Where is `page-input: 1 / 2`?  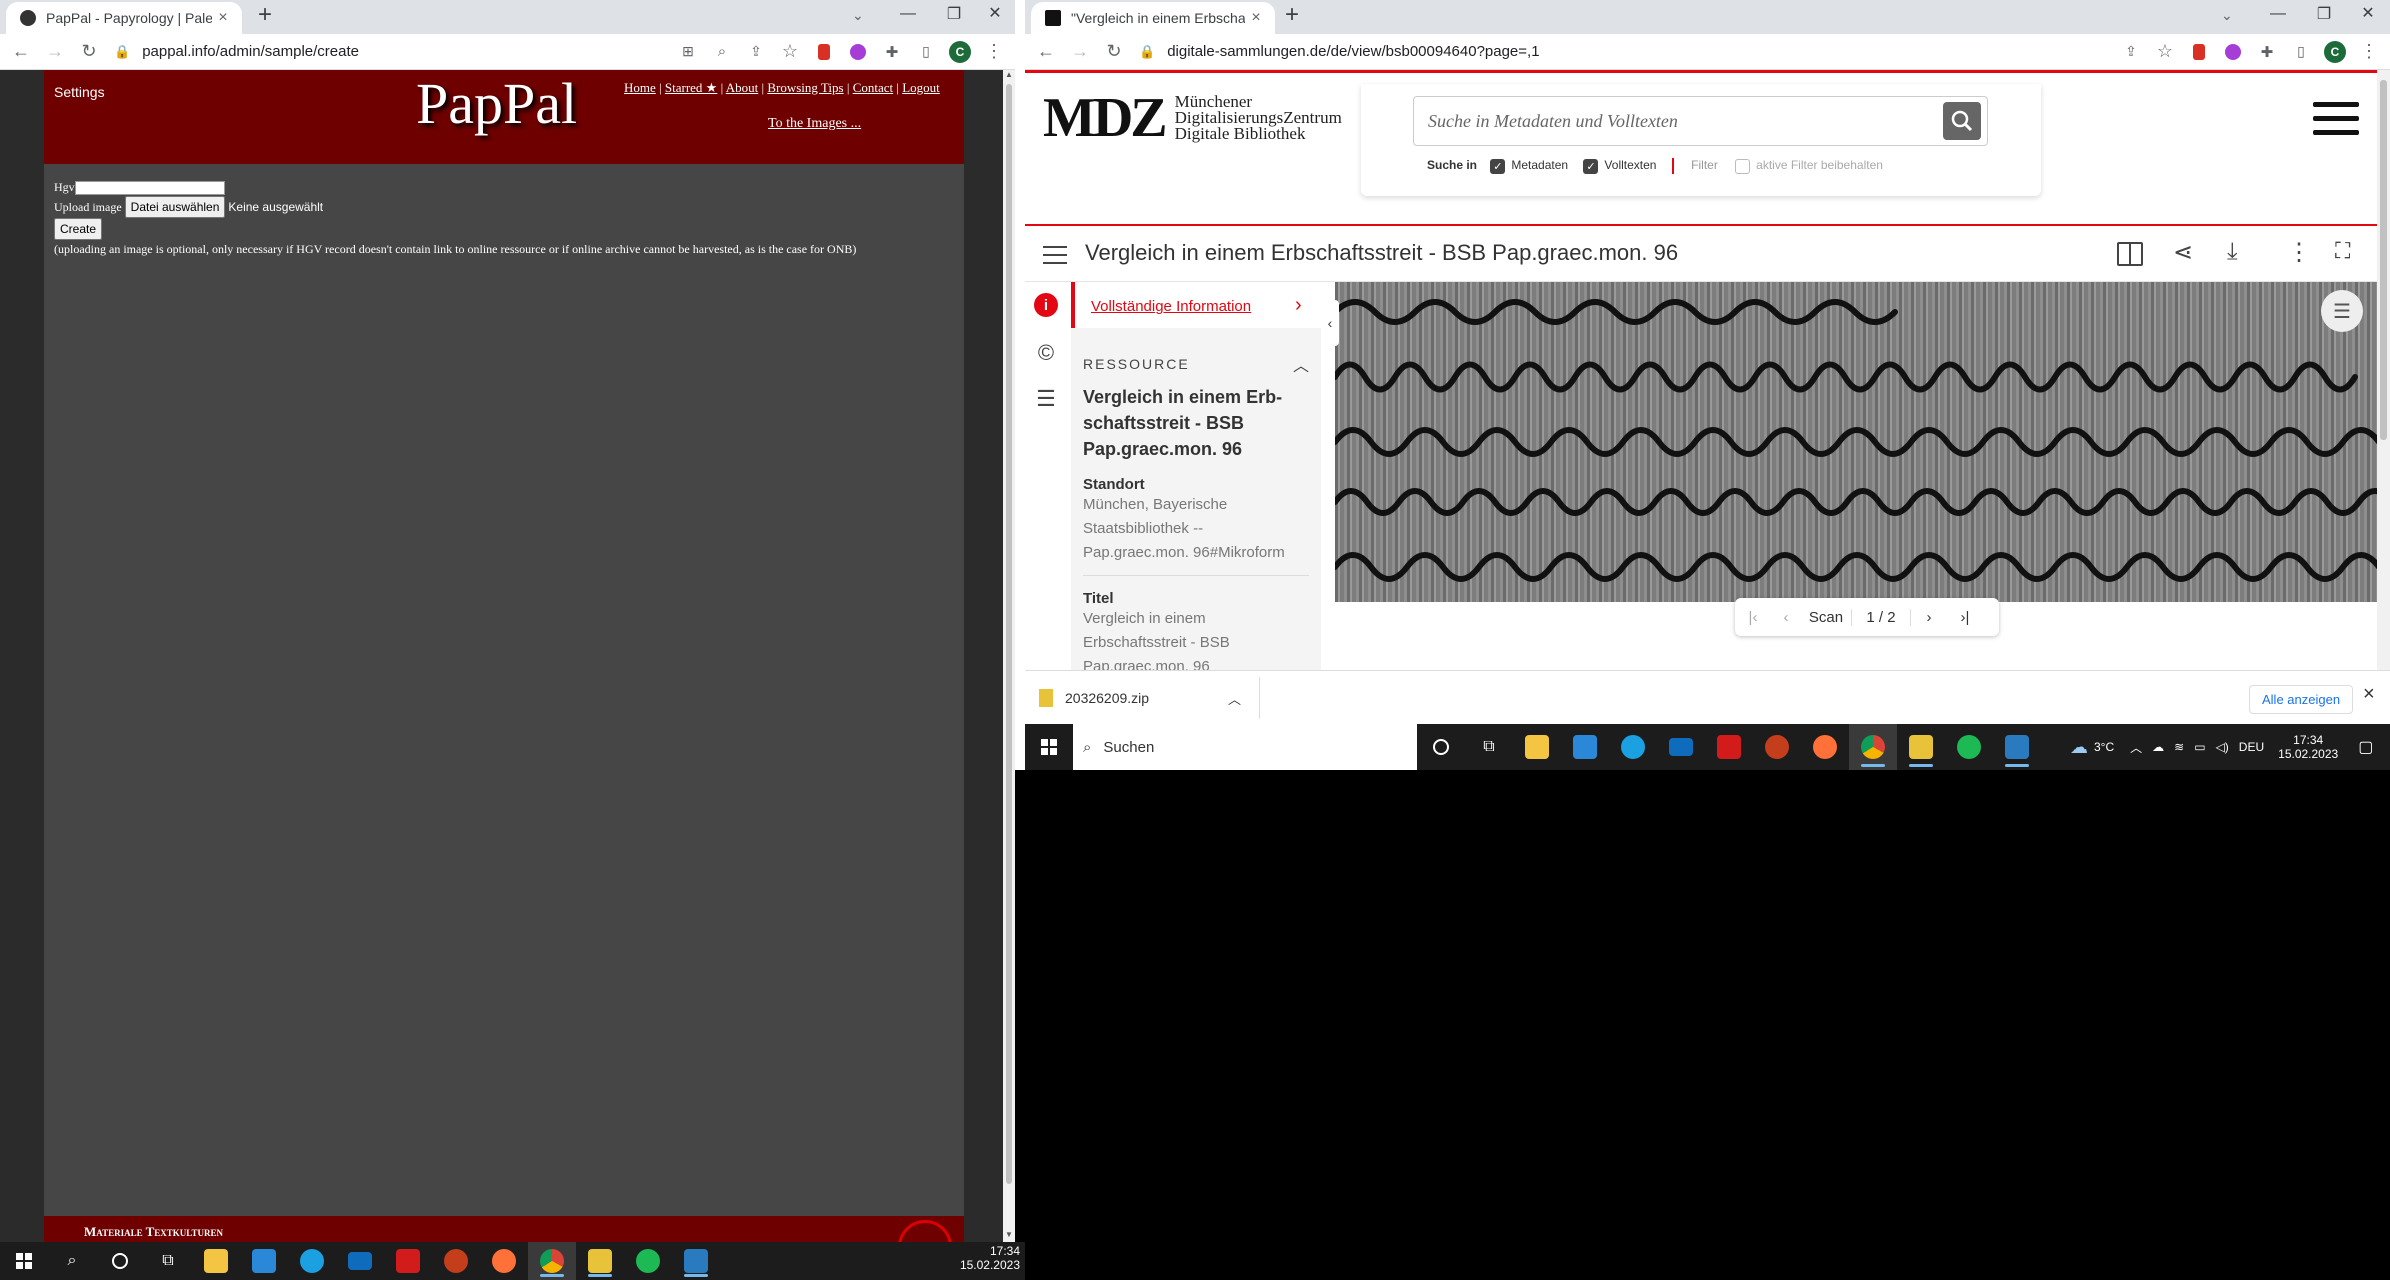
page-input: 1 / 2 is located at coordinates (1881, 617).